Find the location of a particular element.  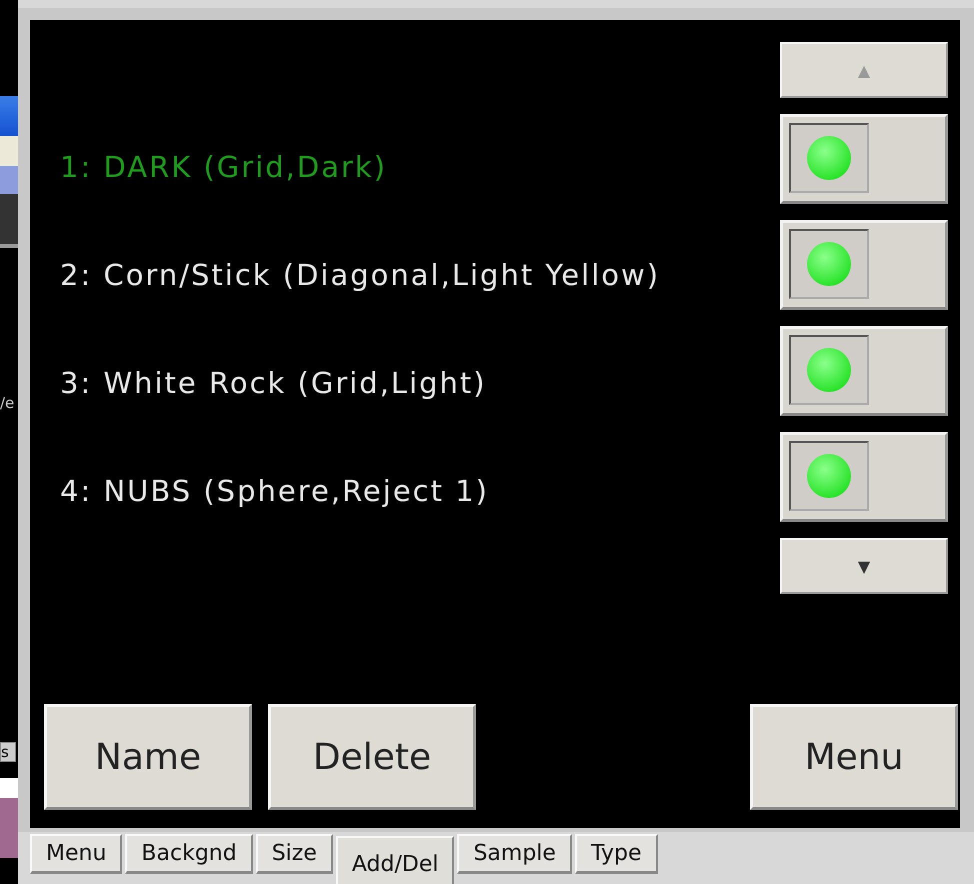

status-bar is located at coordinates (9, 788).